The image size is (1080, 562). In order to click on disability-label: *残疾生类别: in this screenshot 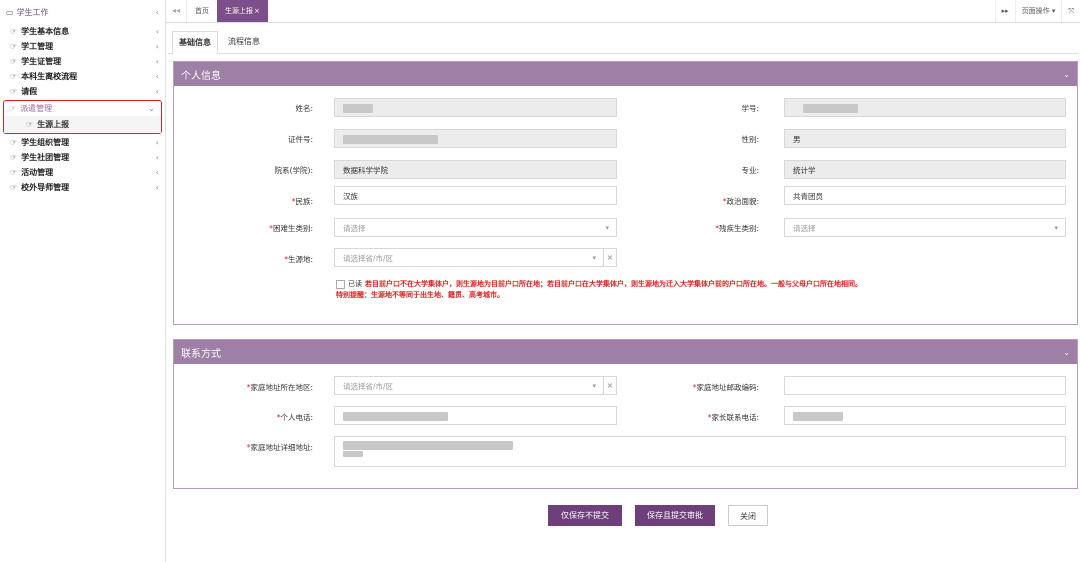, I will do `click(737, 228)`.